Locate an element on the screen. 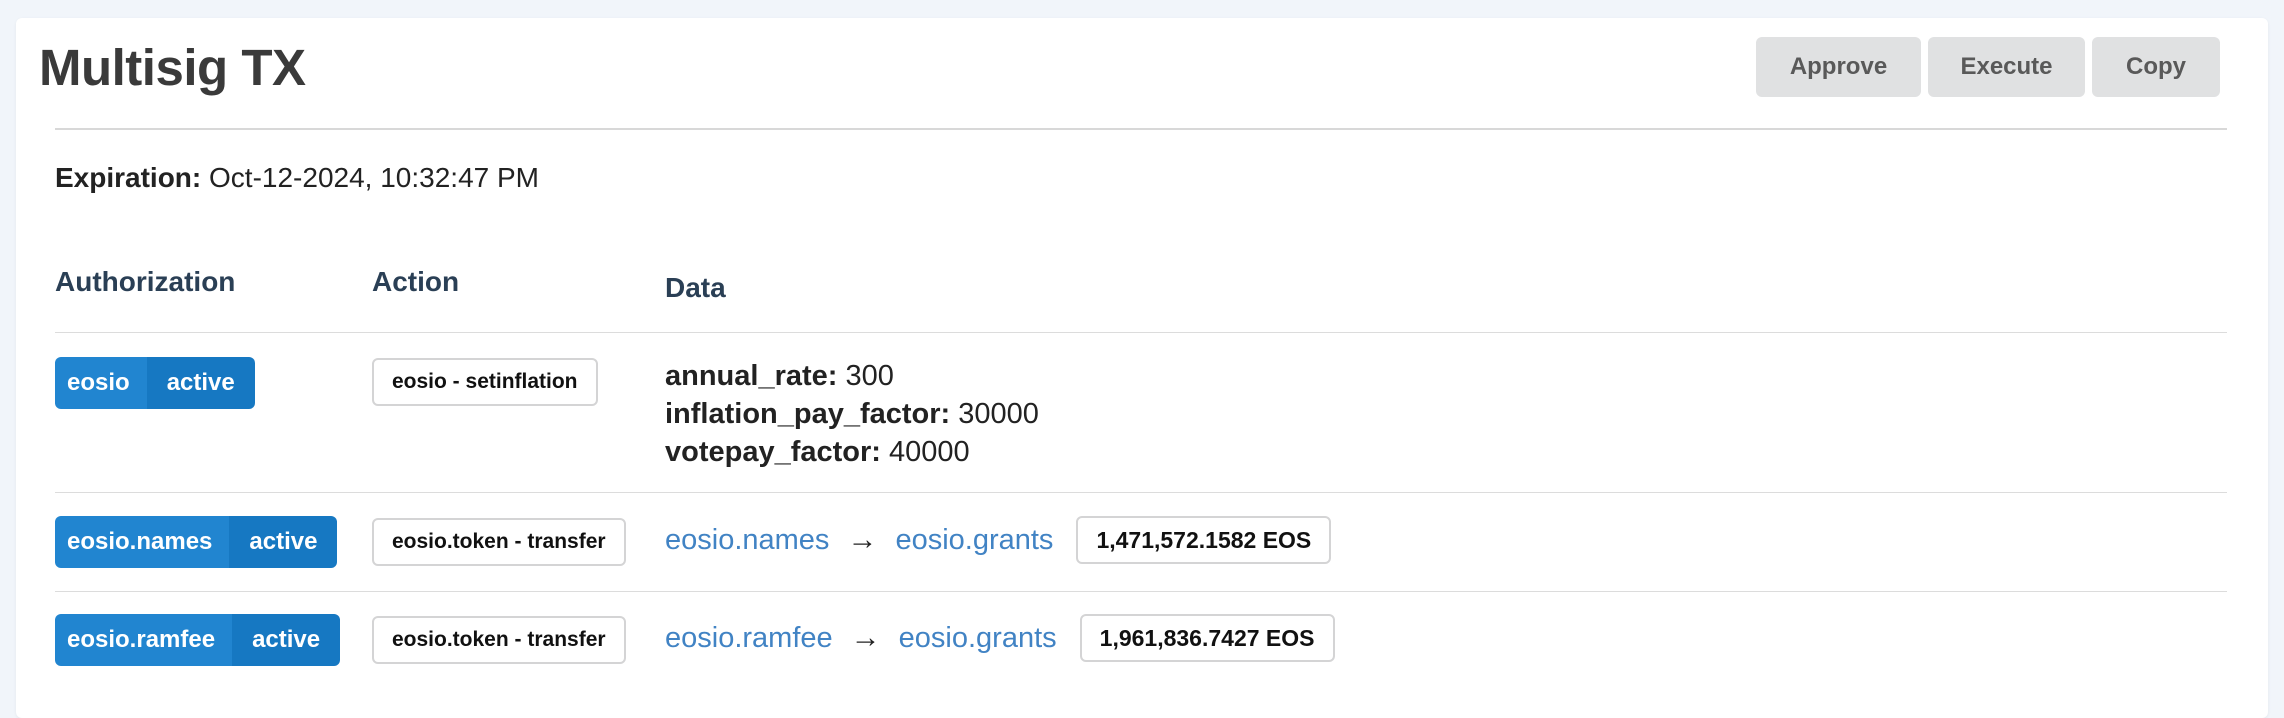  authorization-badge: eosio active is located at coordinates (155, 383).